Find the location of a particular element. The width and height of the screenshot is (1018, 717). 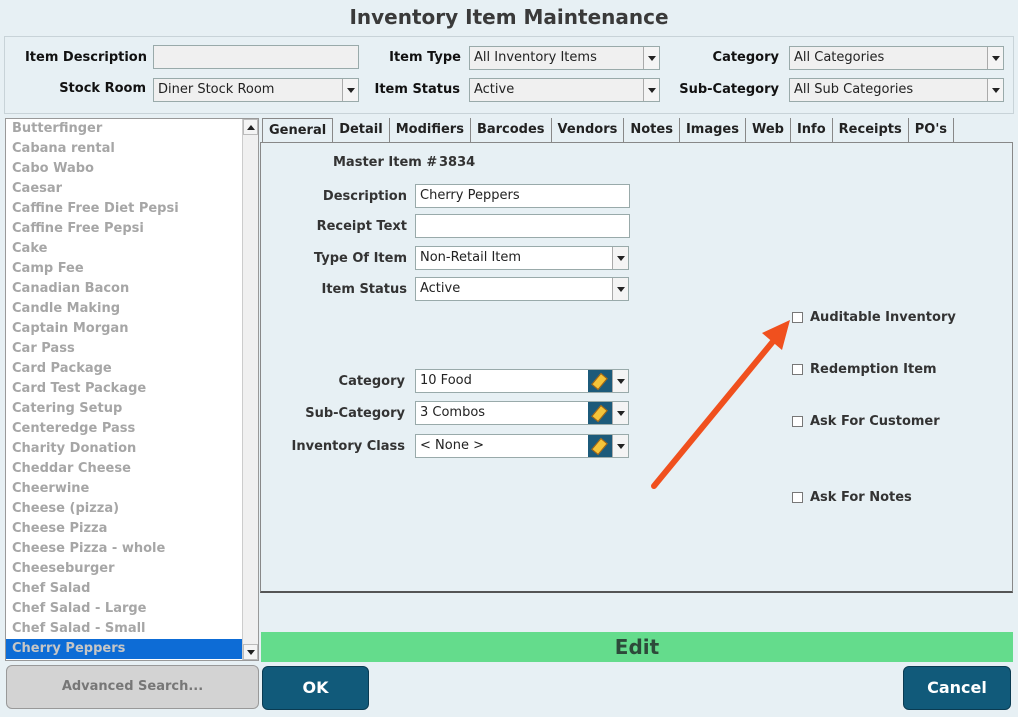

cancel-button: Cancel is located at coordinates (957, 688).